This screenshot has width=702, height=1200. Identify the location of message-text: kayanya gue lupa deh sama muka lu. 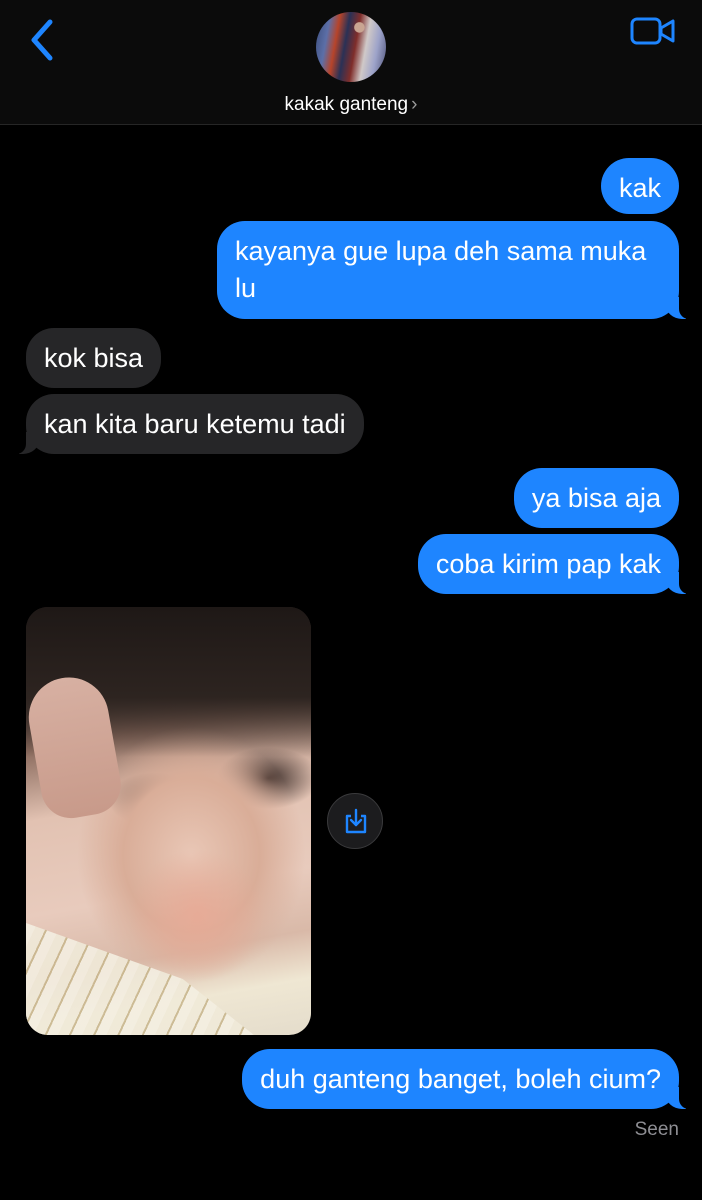
(441, 269).